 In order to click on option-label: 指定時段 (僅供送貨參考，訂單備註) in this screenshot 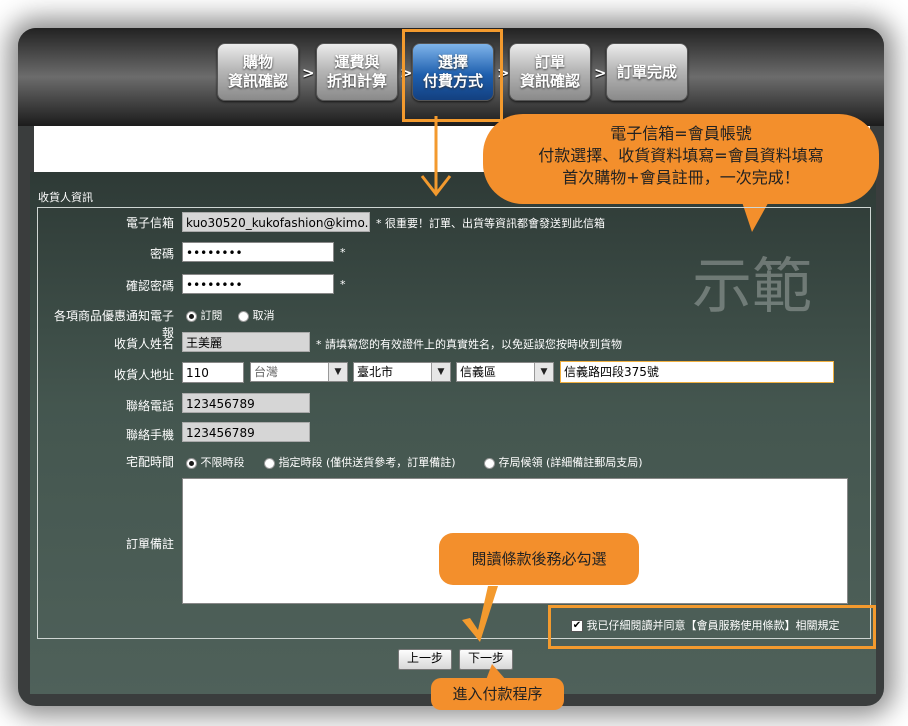, I will do `click(367, 462)`.